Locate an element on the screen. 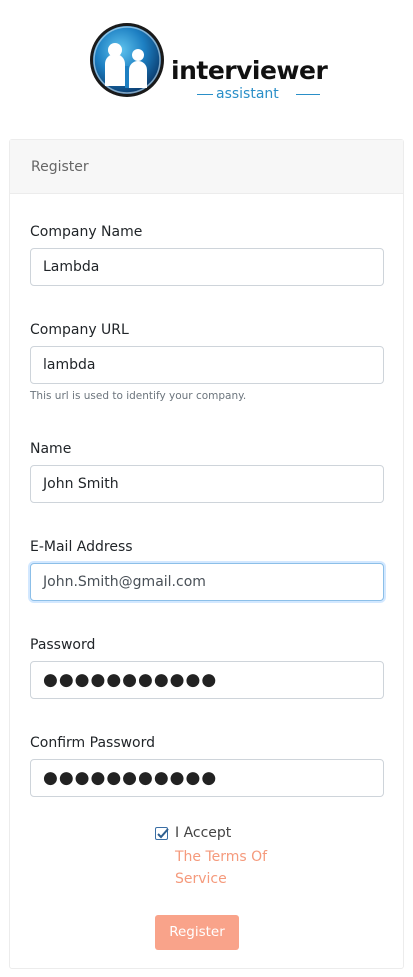 This screenshot has height=977, width=413. people-logo-icon is located at coordinates (127, 60).